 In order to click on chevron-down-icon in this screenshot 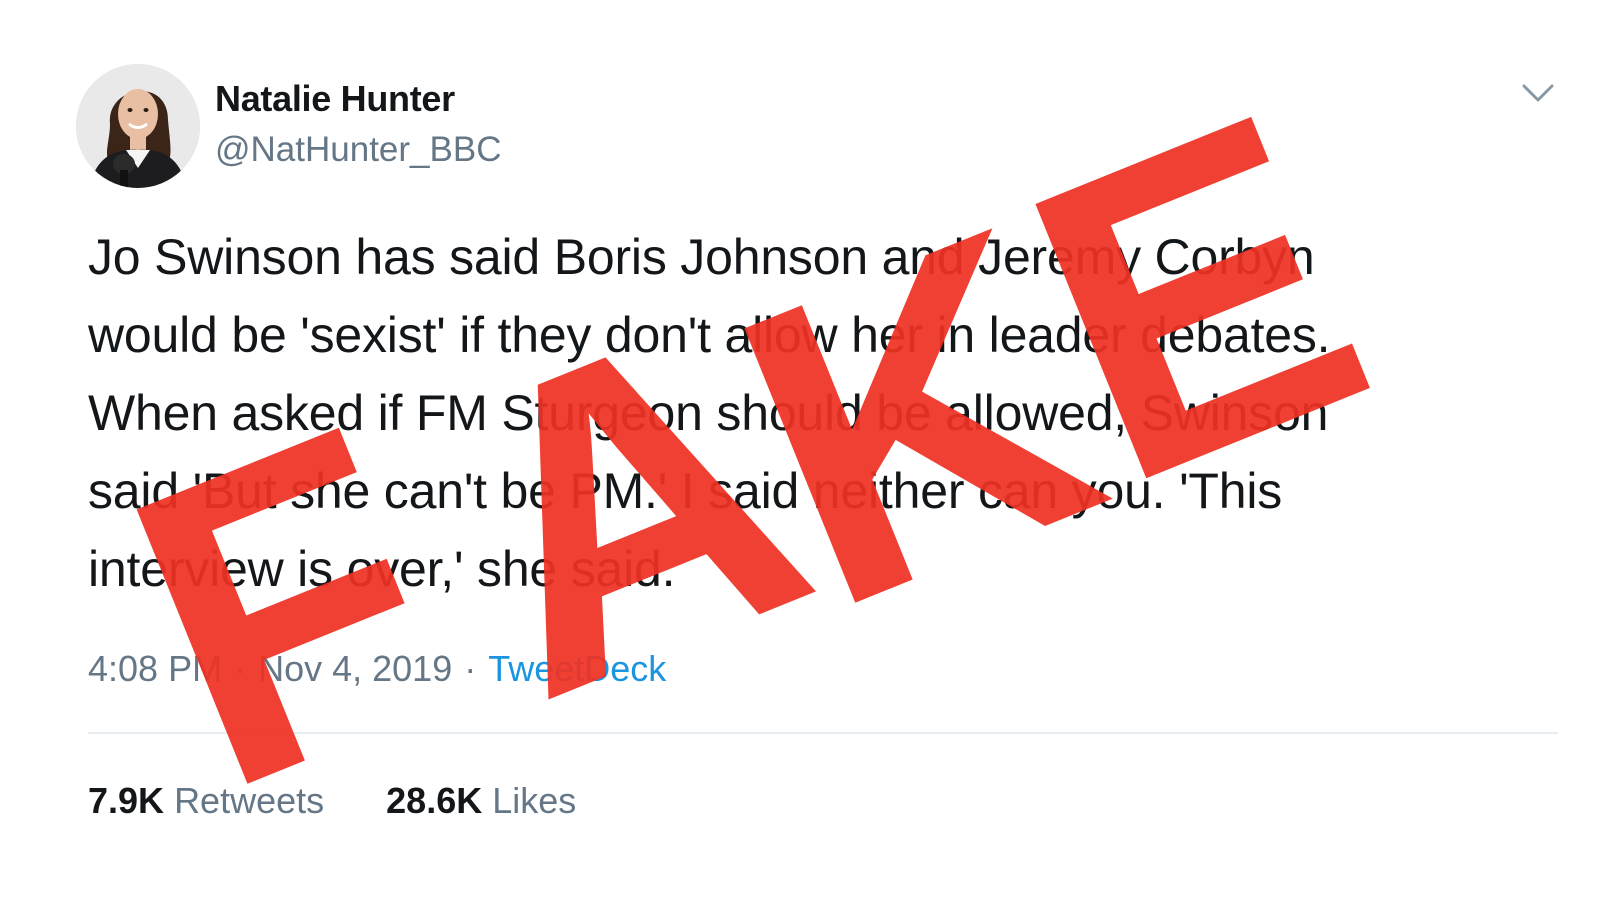, I will do `click(1538, 93)`.